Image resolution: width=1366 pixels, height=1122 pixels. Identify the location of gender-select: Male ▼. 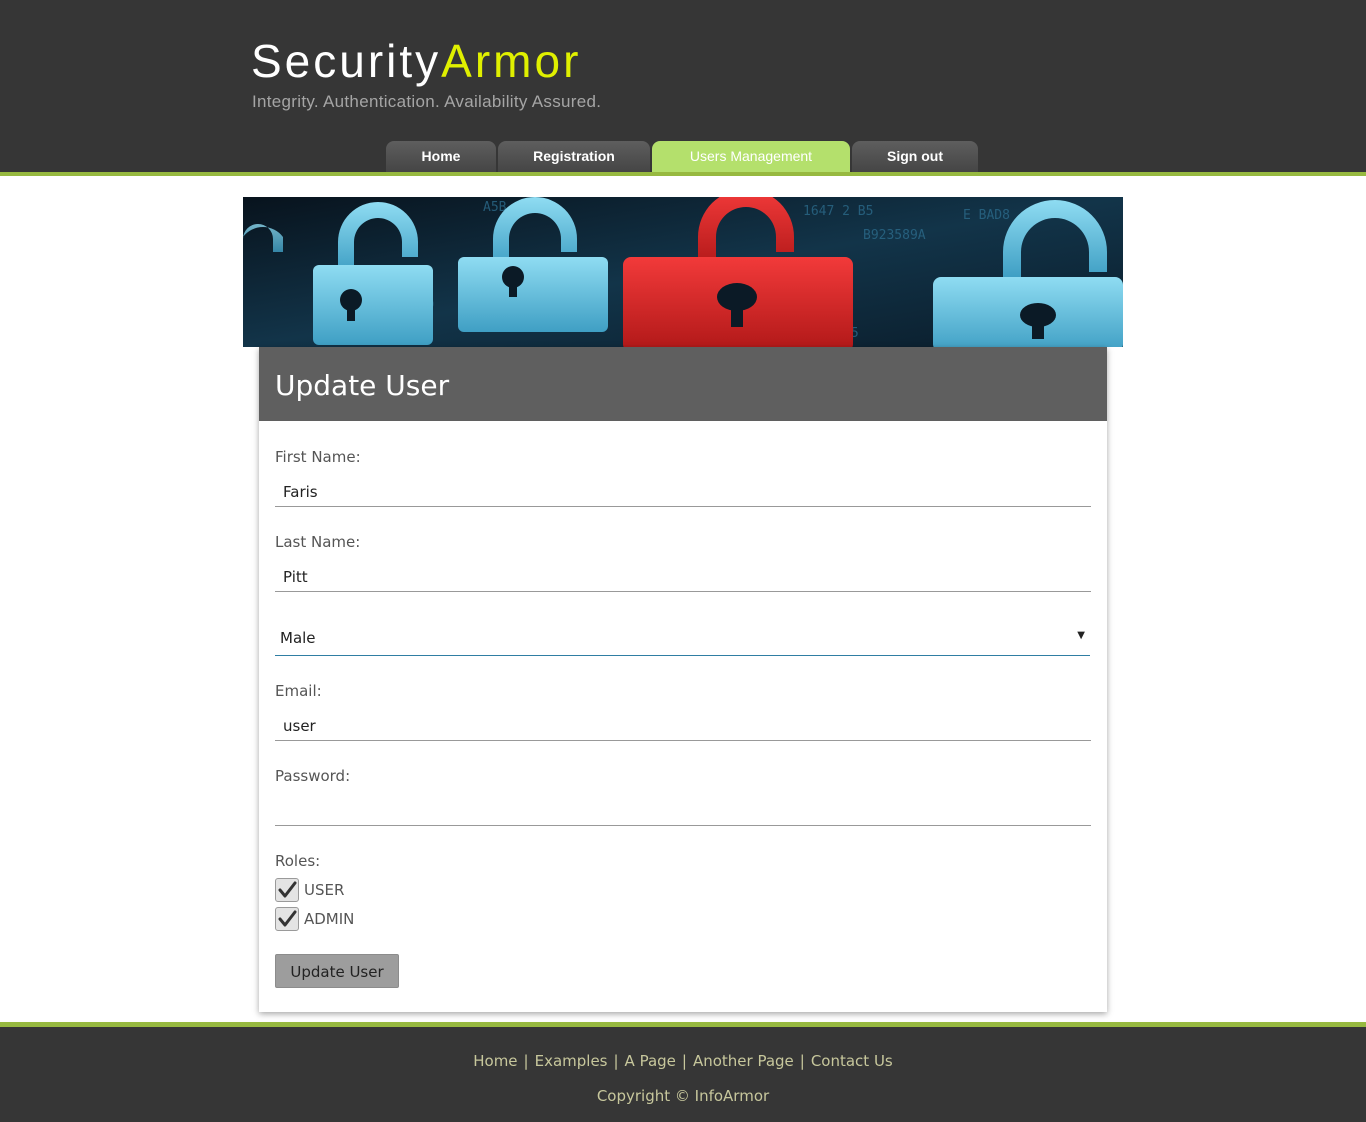
(682, 638).